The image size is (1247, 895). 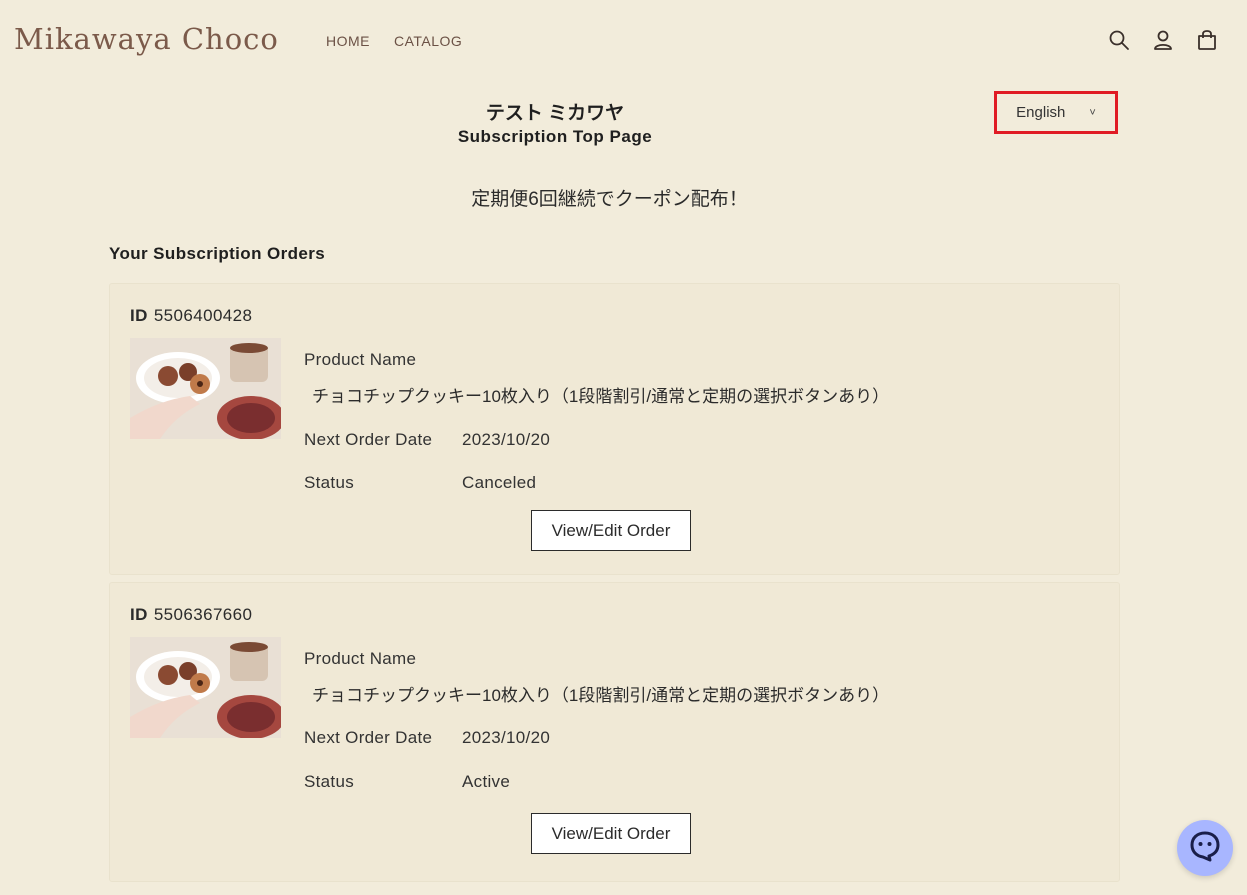 I want to click on announcement-text: 定期便6回継続でクーポン配布！, so click(x=609, y=199).